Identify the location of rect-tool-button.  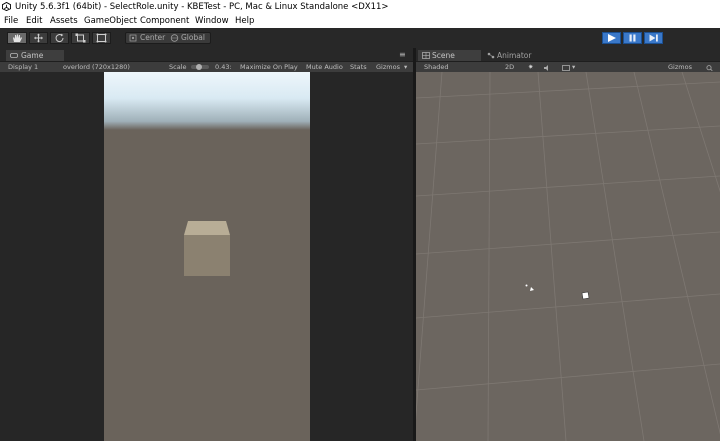
(101, 38).